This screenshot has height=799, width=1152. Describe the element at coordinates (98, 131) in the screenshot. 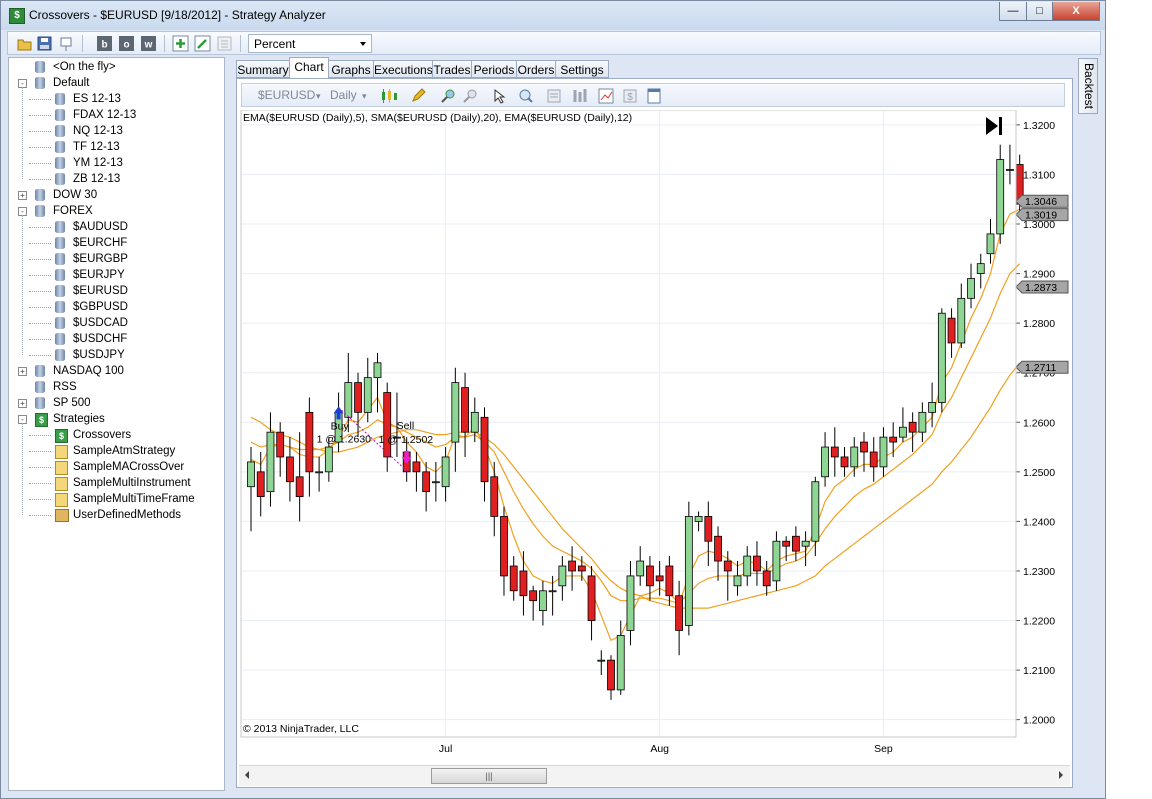

I see `tree-item: NQ 12-13` at that location.